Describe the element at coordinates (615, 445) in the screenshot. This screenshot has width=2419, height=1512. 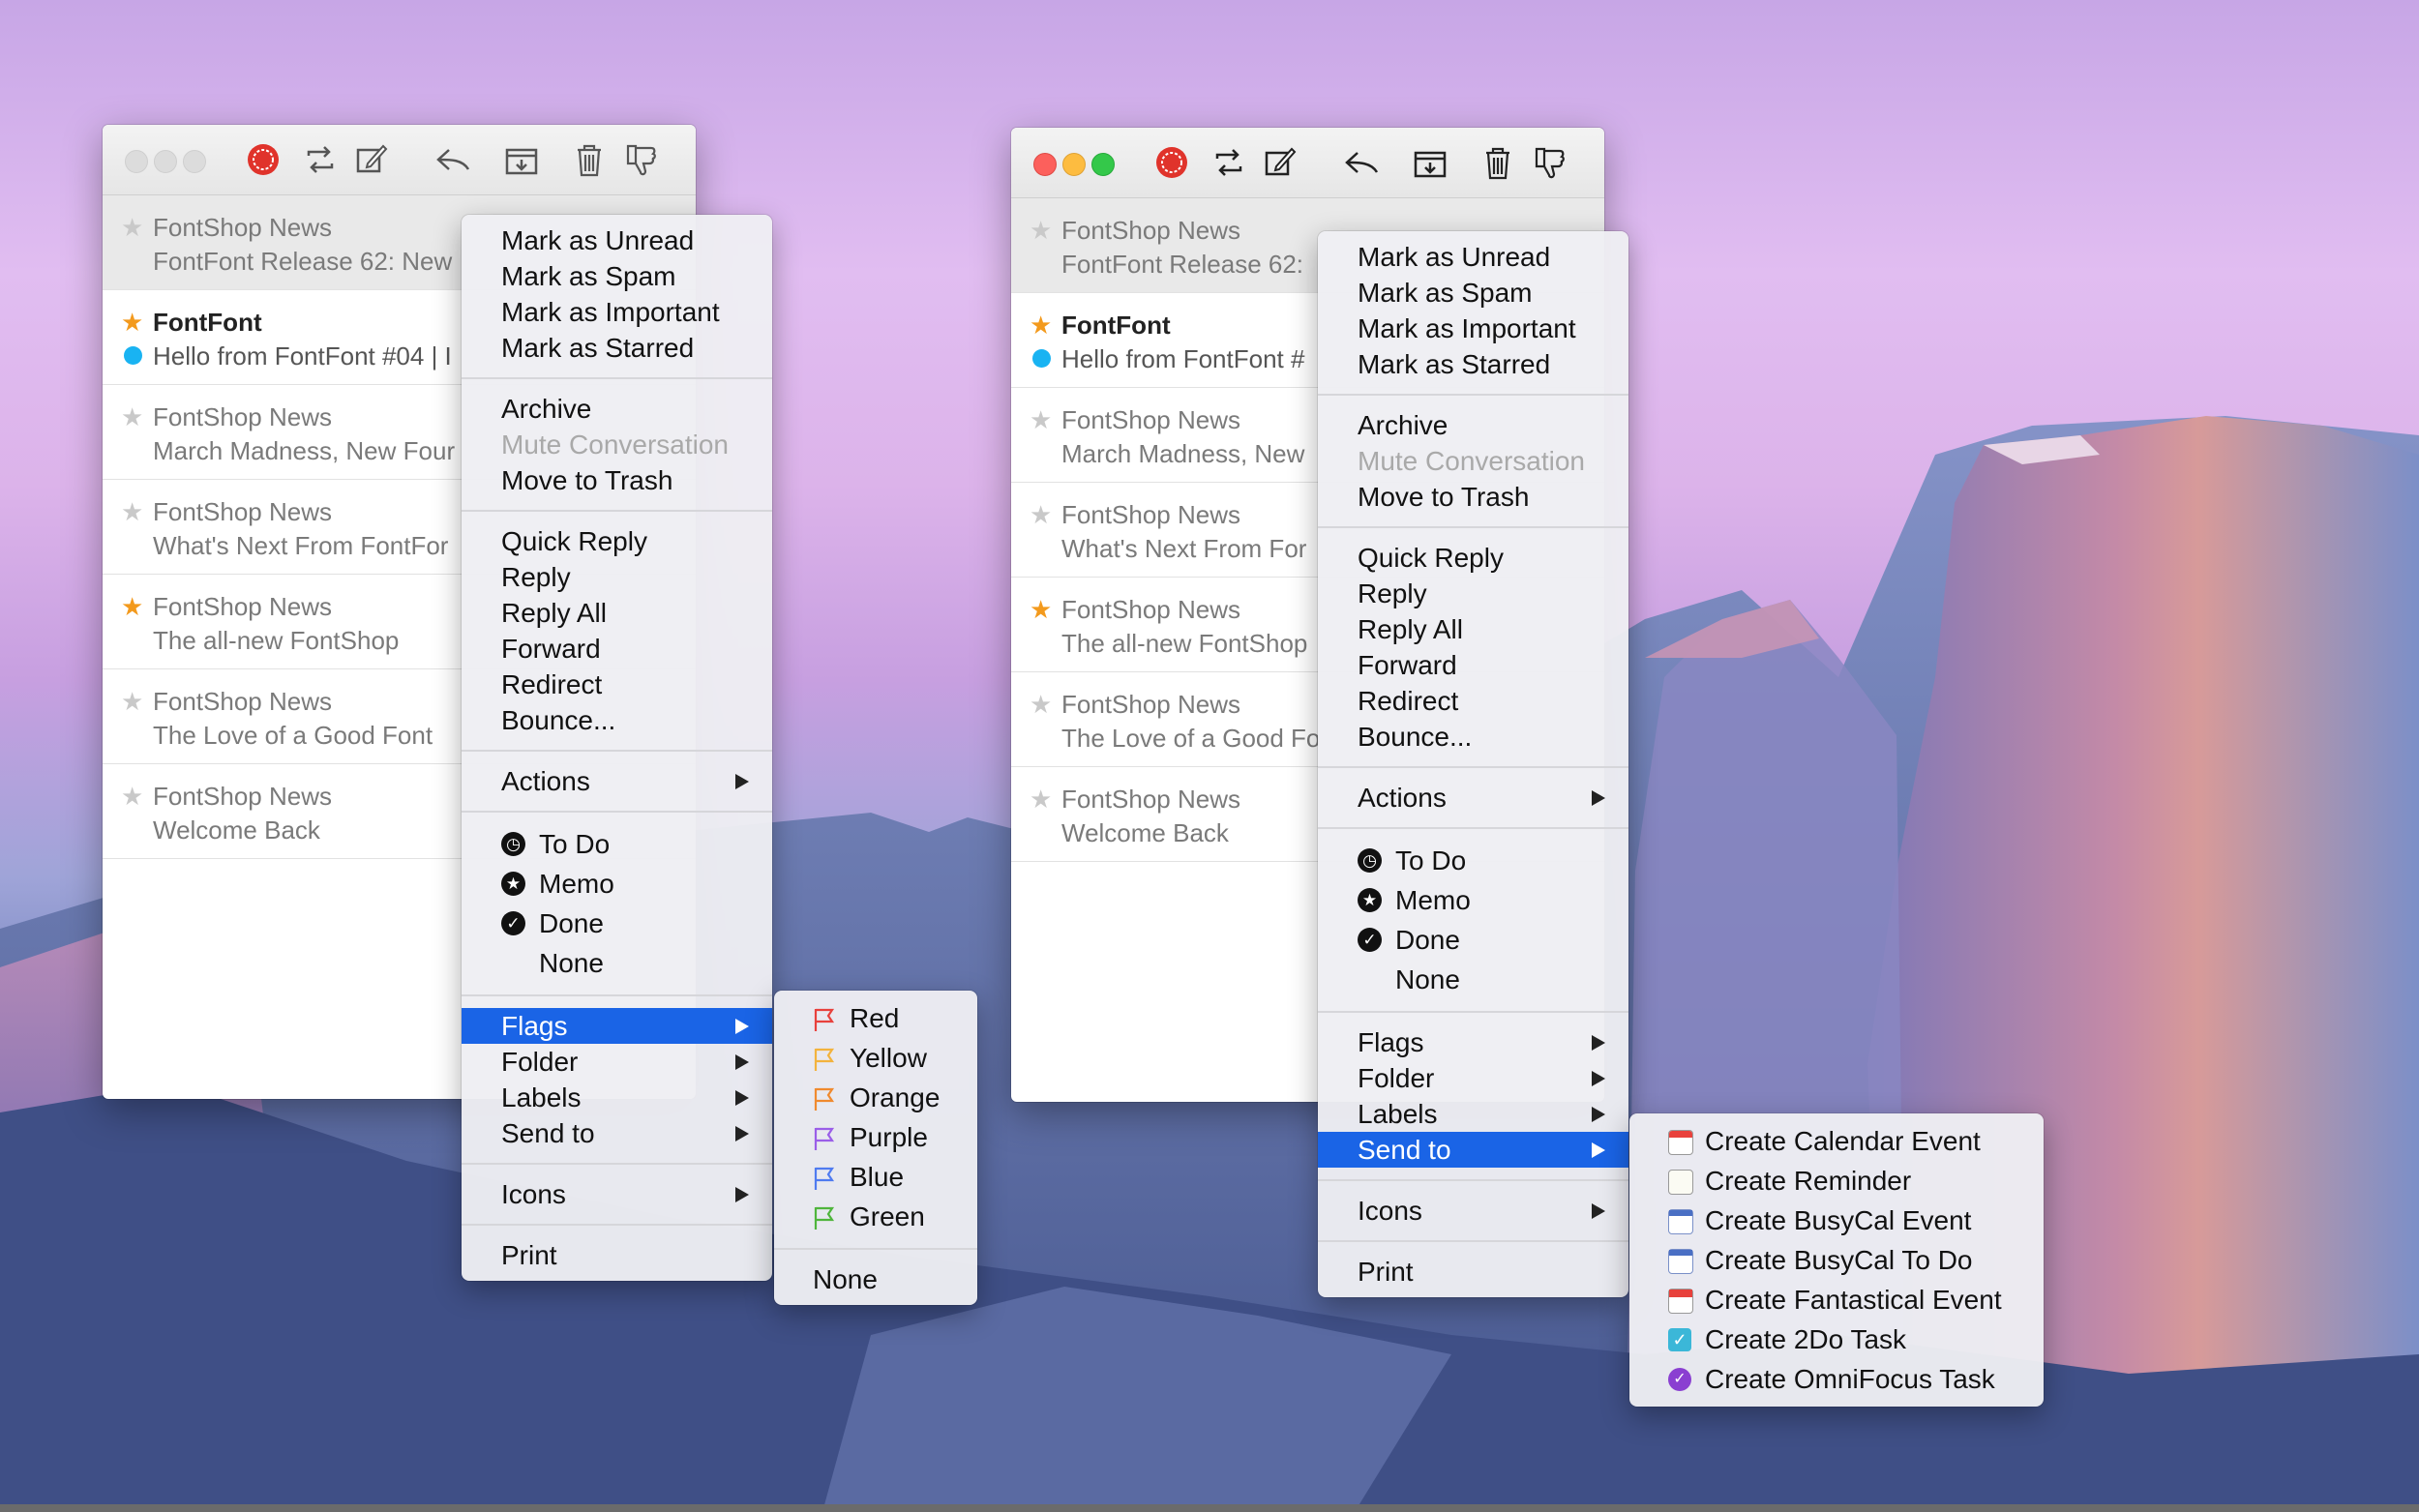
I see `menu-mute-conversation: Mute Conversation` at that location.